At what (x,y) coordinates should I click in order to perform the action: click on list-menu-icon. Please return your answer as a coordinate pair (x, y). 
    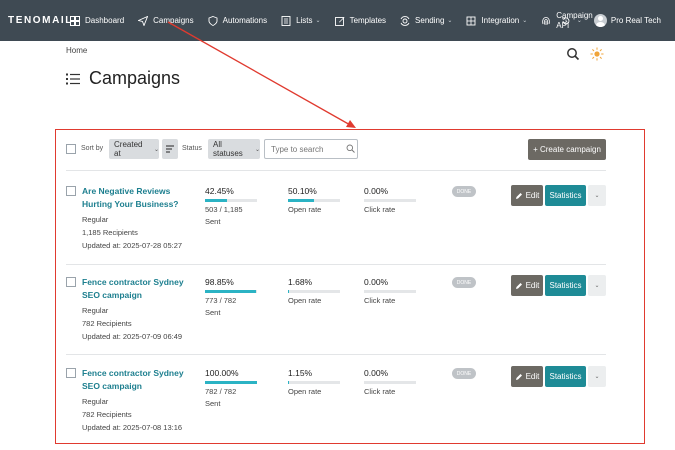
    Looking at the image, I should click on (73, 78).